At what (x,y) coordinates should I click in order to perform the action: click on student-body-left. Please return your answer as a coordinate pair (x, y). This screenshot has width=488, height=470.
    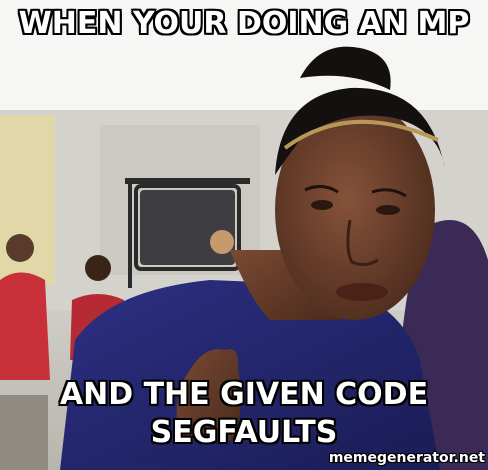
    Looking at the image, I should click on (25, 326).